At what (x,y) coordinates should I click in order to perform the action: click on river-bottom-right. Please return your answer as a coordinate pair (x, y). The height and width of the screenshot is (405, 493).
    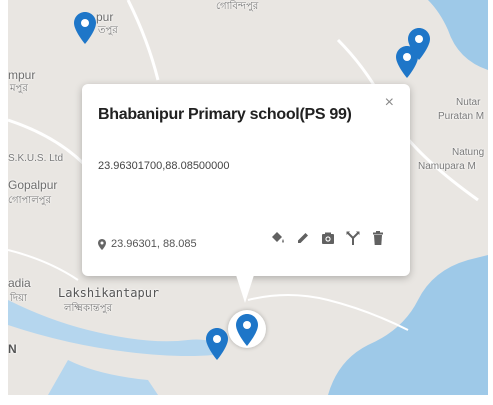
    Looking at the image, I should click on (408, 325).